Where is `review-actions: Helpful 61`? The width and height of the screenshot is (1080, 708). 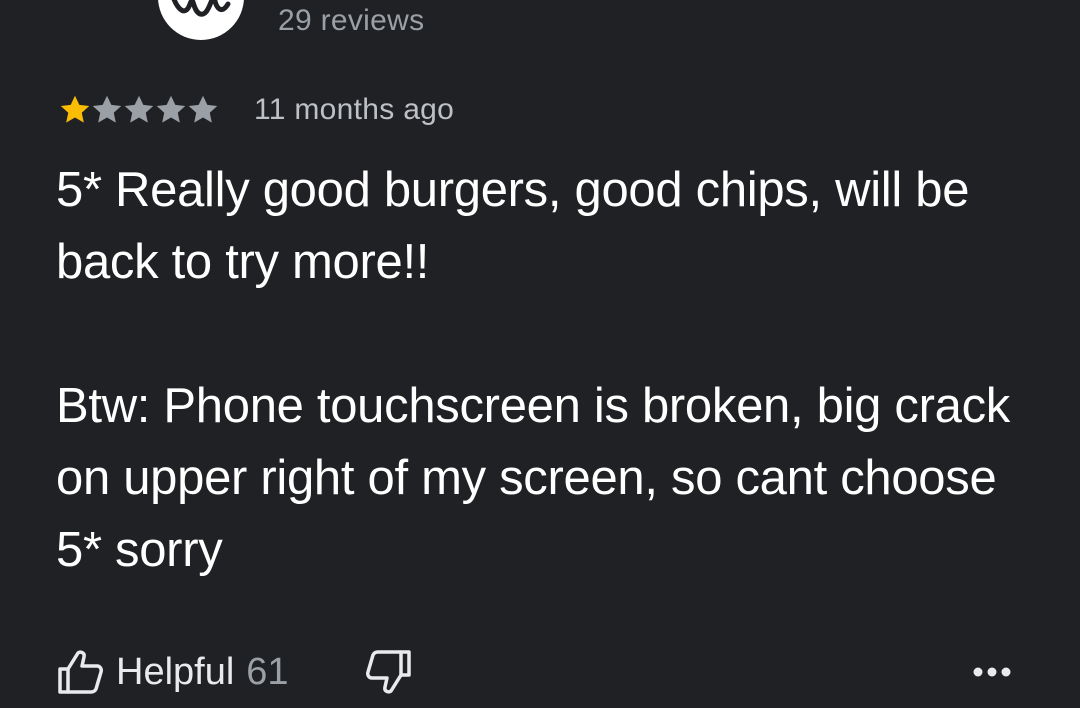 review-actions: Helpful 61 is located at coordinates (234, 672).